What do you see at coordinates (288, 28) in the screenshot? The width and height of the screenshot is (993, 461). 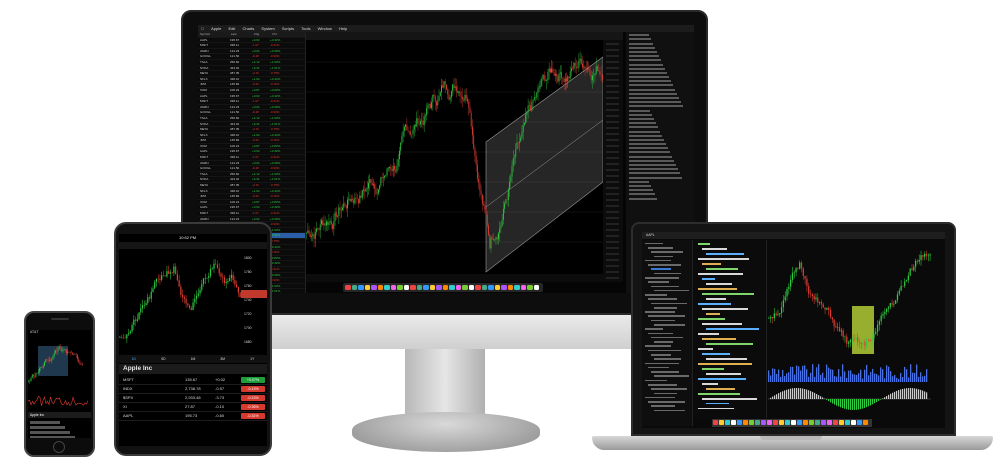 I see `menu-item: Scripts` at bounding box center [288, 28].